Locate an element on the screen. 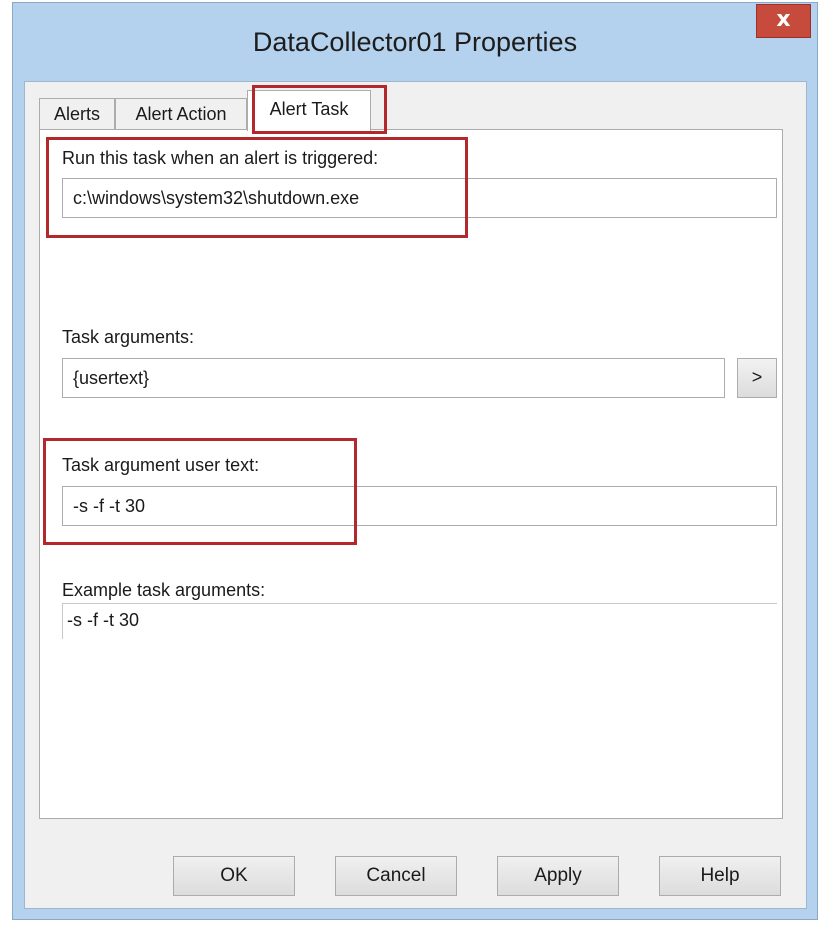  tab-label: Alert Task is located at coordinates (309, 109).